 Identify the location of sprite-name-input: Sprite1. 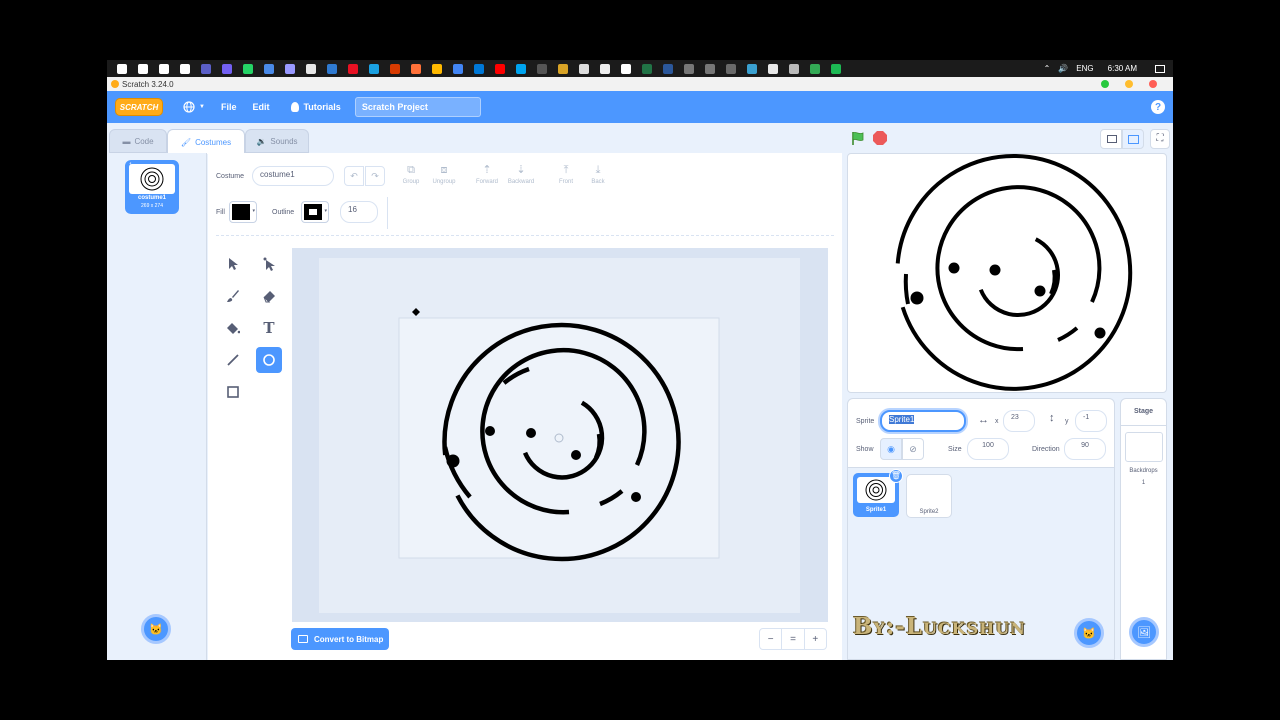
(923, 421).